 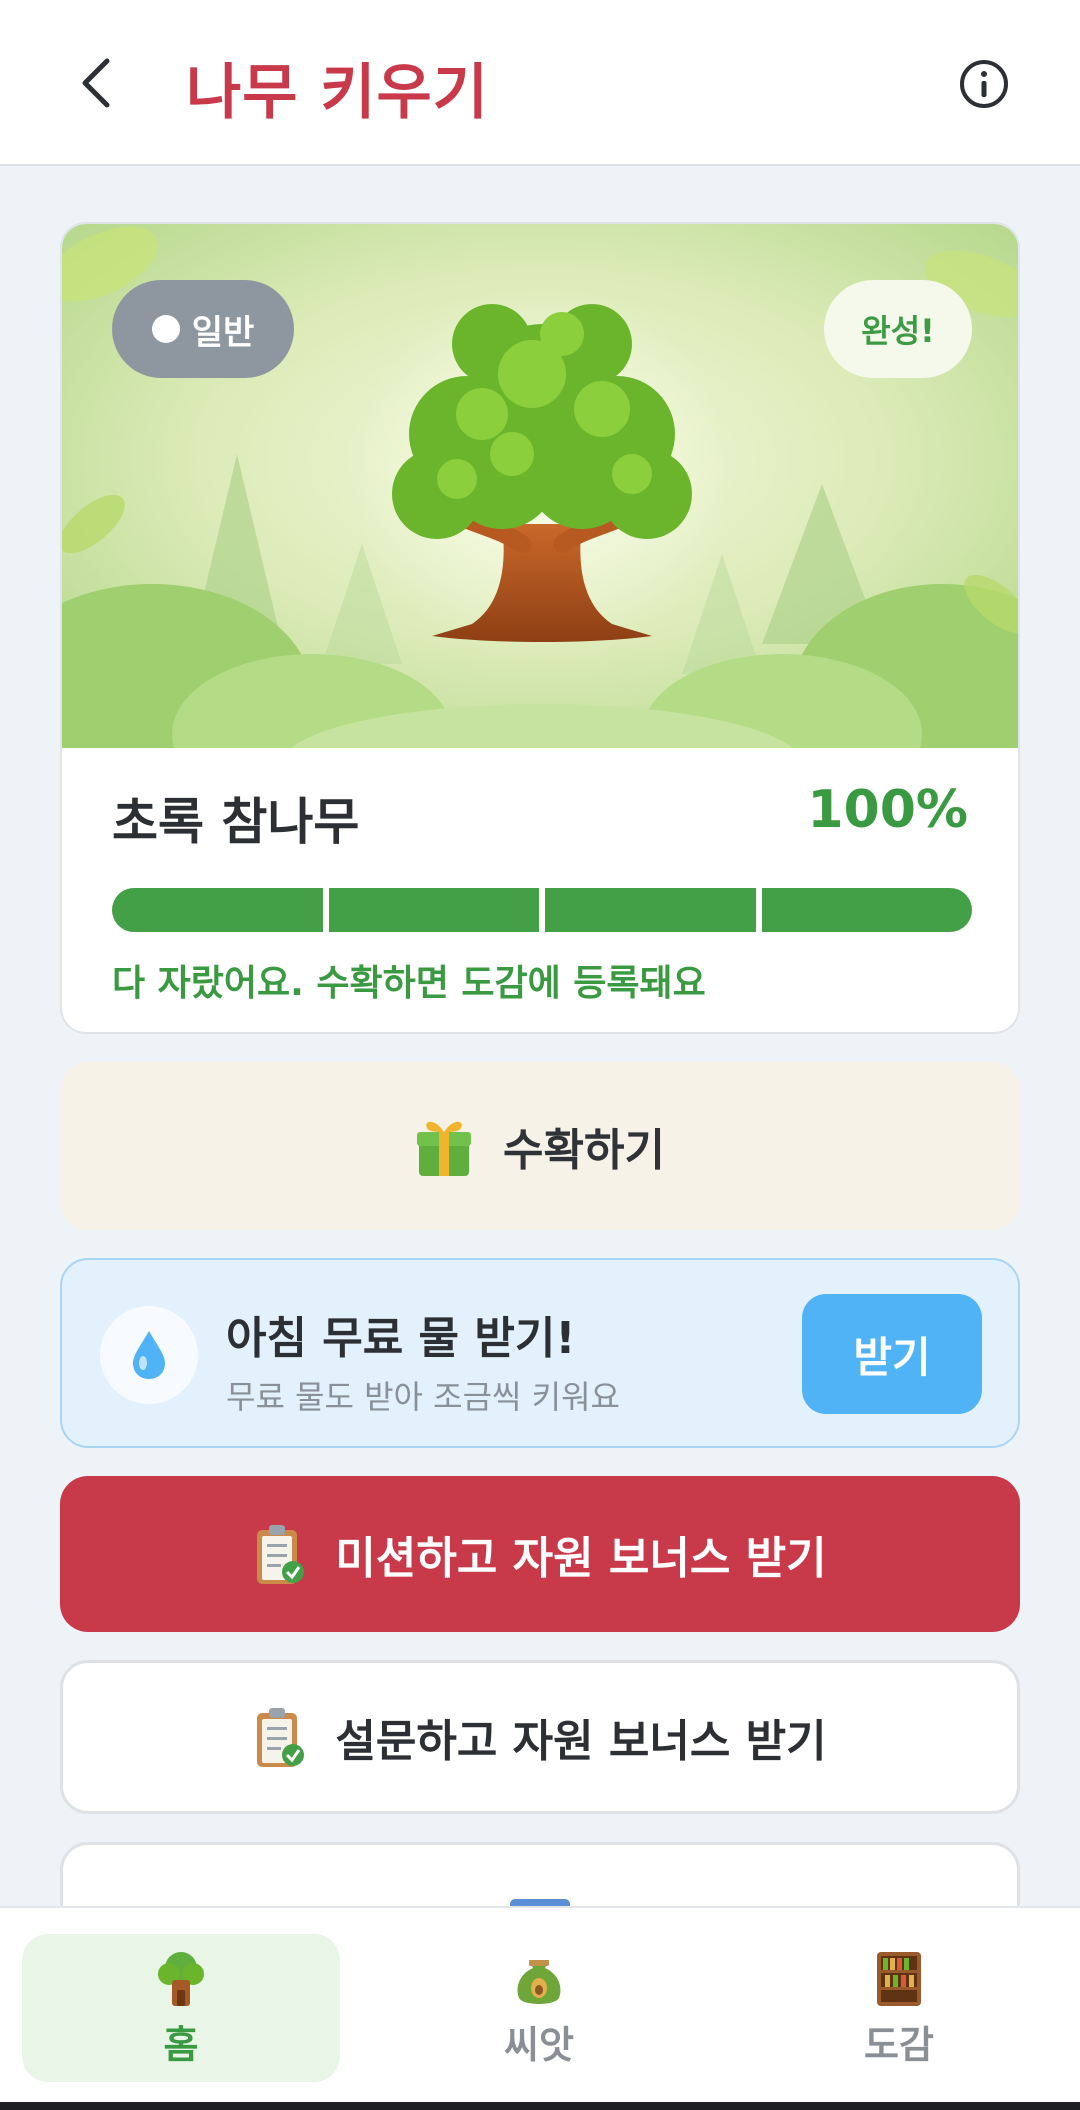 I want to click on gift-icon, so click(x=444, y=1148).